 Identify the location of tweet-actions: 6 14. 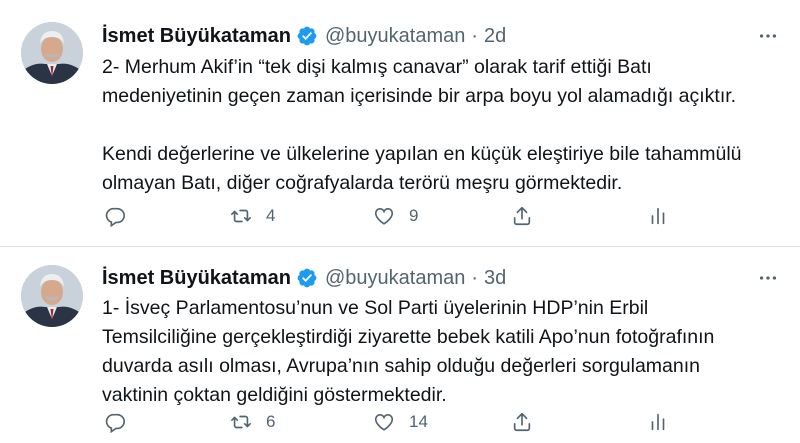
(387, 422).